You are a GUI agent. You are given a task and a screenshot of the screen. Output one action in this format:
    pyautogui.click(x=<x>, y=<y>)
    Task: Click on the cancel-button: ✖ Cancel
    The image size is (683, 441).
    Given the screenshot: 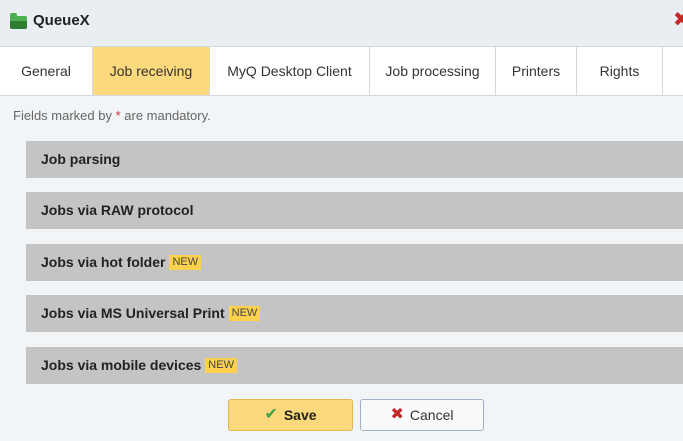 What is the action you would take?
    pyautogui.click(x=422, y=415)
    